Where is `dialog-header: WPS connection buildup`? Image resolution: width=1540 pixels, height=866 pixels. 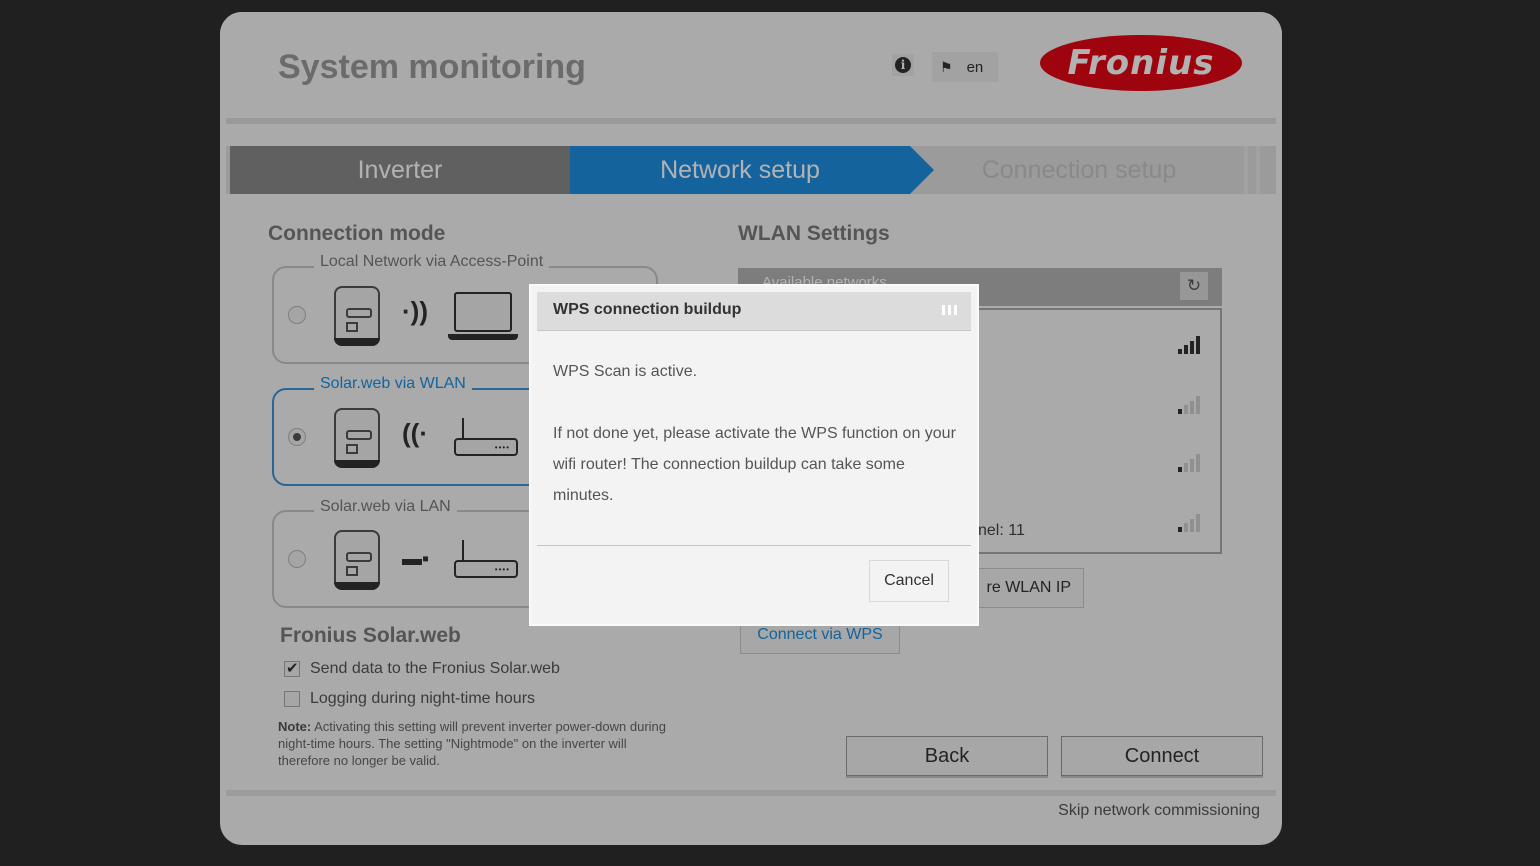 dialog-header: WPS connection buildup is located at coordinates (754, 311).